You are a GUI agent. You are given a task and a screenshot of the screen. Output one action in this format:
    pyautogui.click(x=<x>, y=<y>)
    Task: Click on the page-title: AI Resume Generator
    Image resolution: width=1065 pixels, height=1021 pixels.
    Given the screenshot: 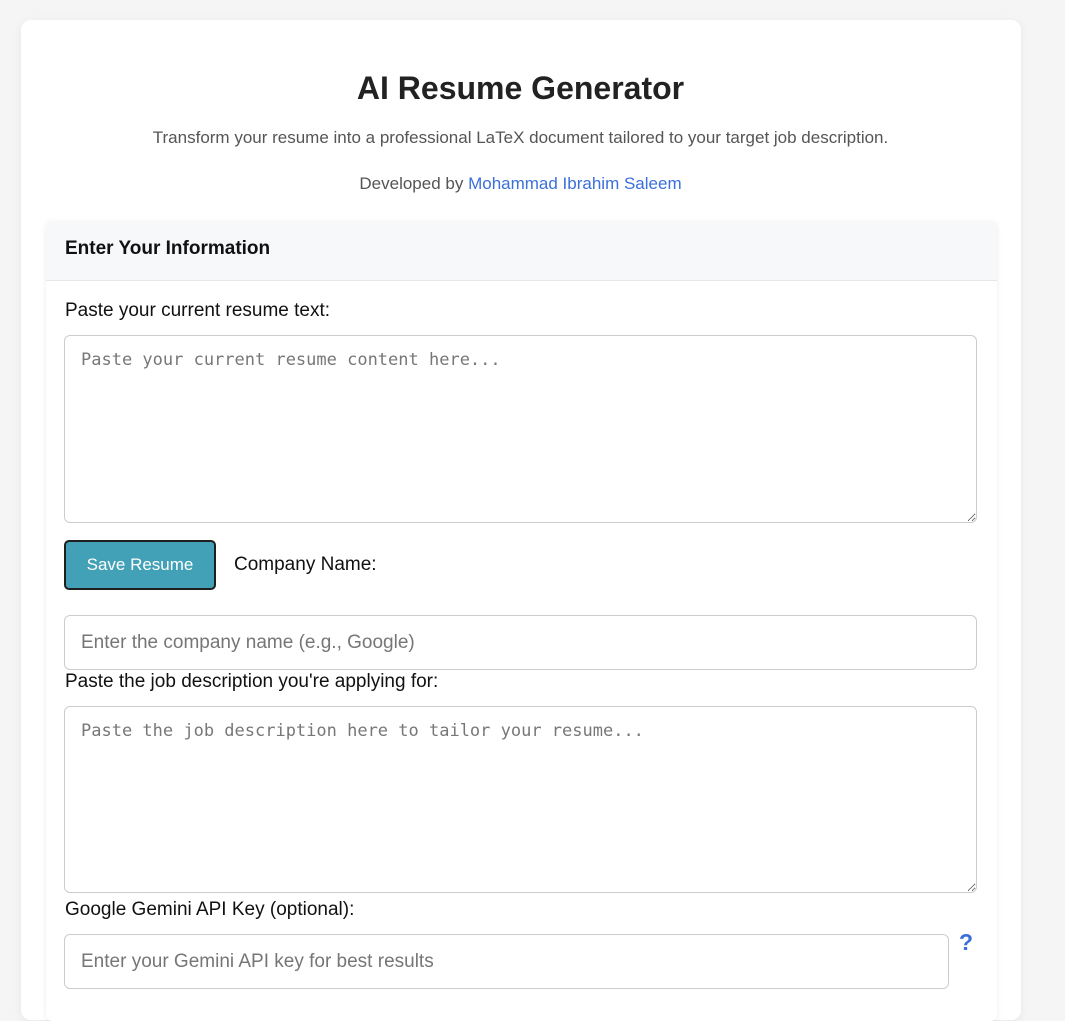 What is the action you would take?
    pyautogui.click(x=520, y=88)
    